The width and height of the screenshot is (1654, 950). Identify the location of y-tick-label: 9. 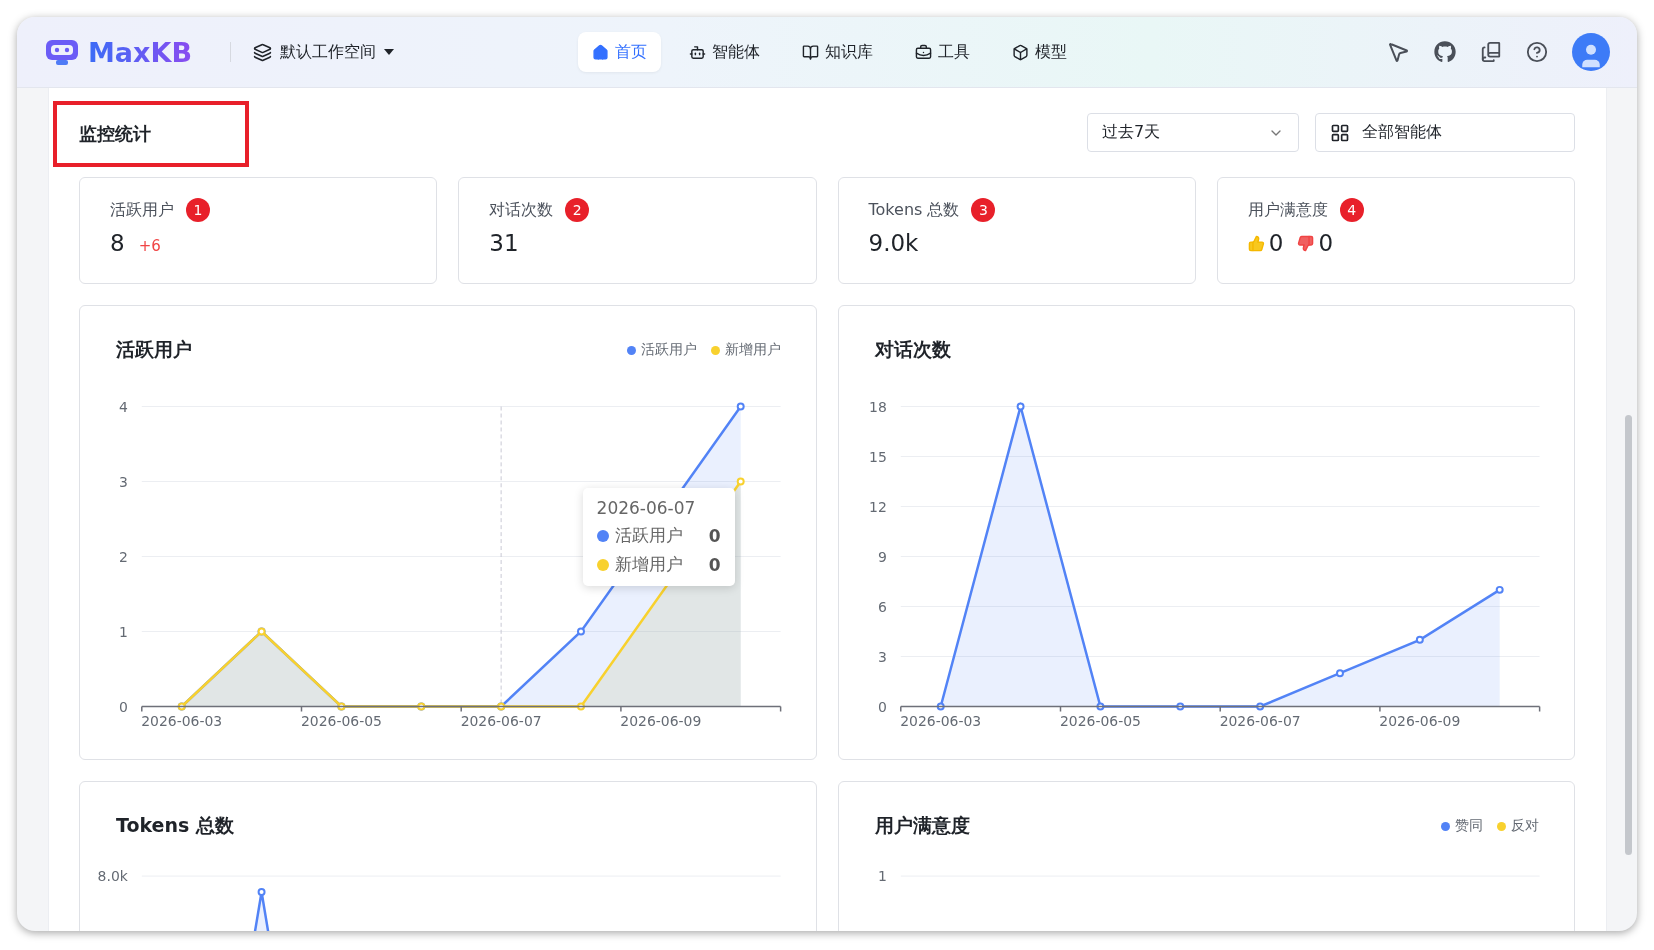
(882, 556).